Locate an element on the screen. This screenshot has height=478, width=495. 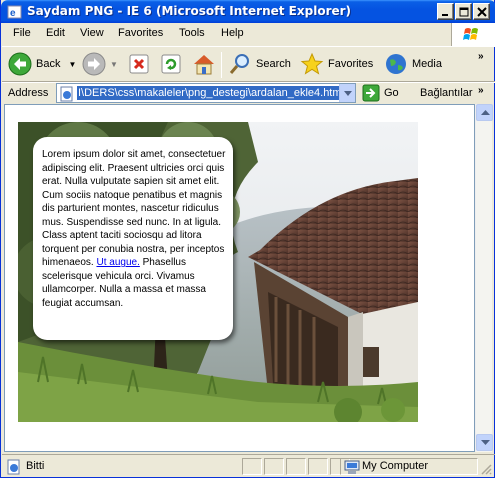
minimize-button is located at coordinates (445, 11).